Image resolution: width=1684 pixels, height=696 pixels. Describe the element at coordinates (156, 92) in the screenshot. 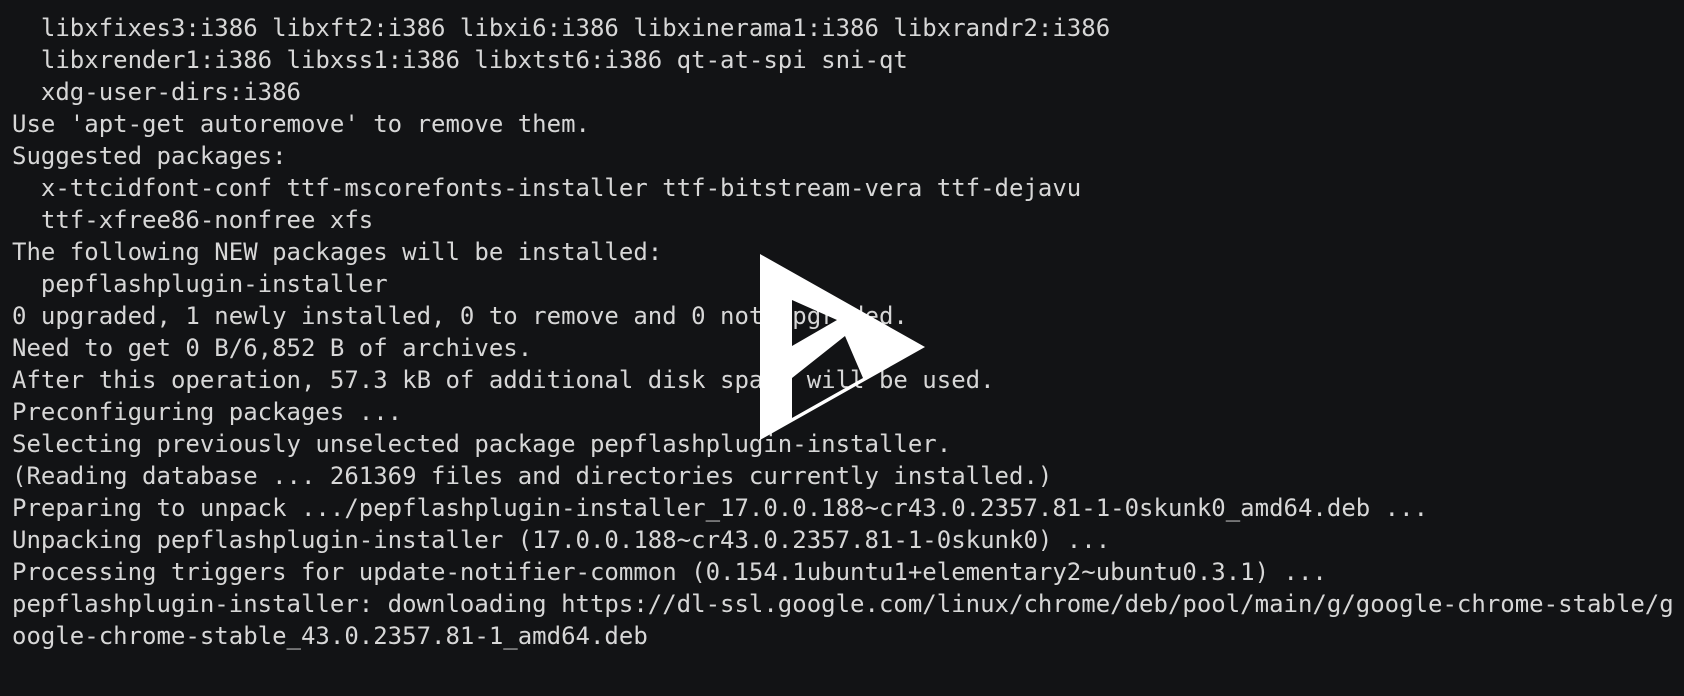

I see `terminal-line: xdg-user-dirs:i386` at that location.